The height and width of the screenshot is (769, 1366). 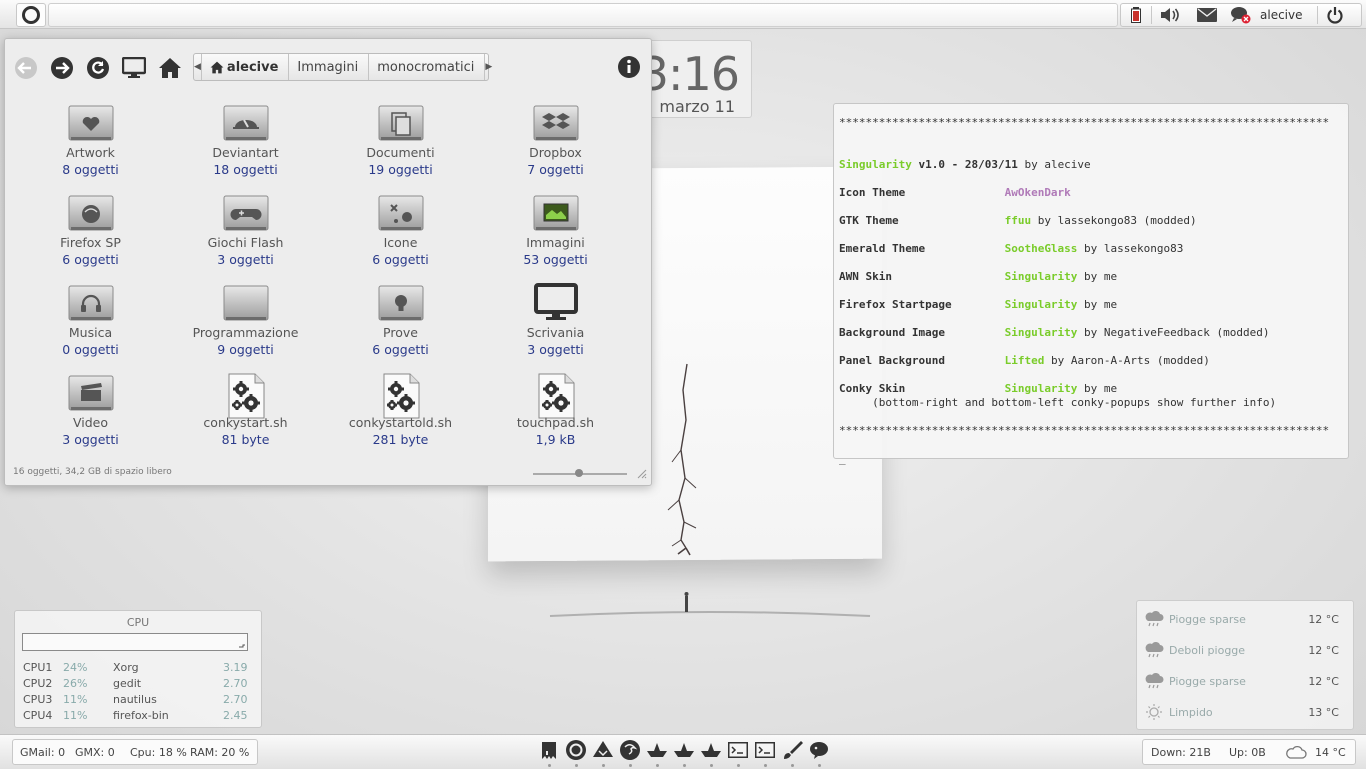 I want to click on conky-row-credit: by lassekongo83 (modded), so click(x=1114, y=220).